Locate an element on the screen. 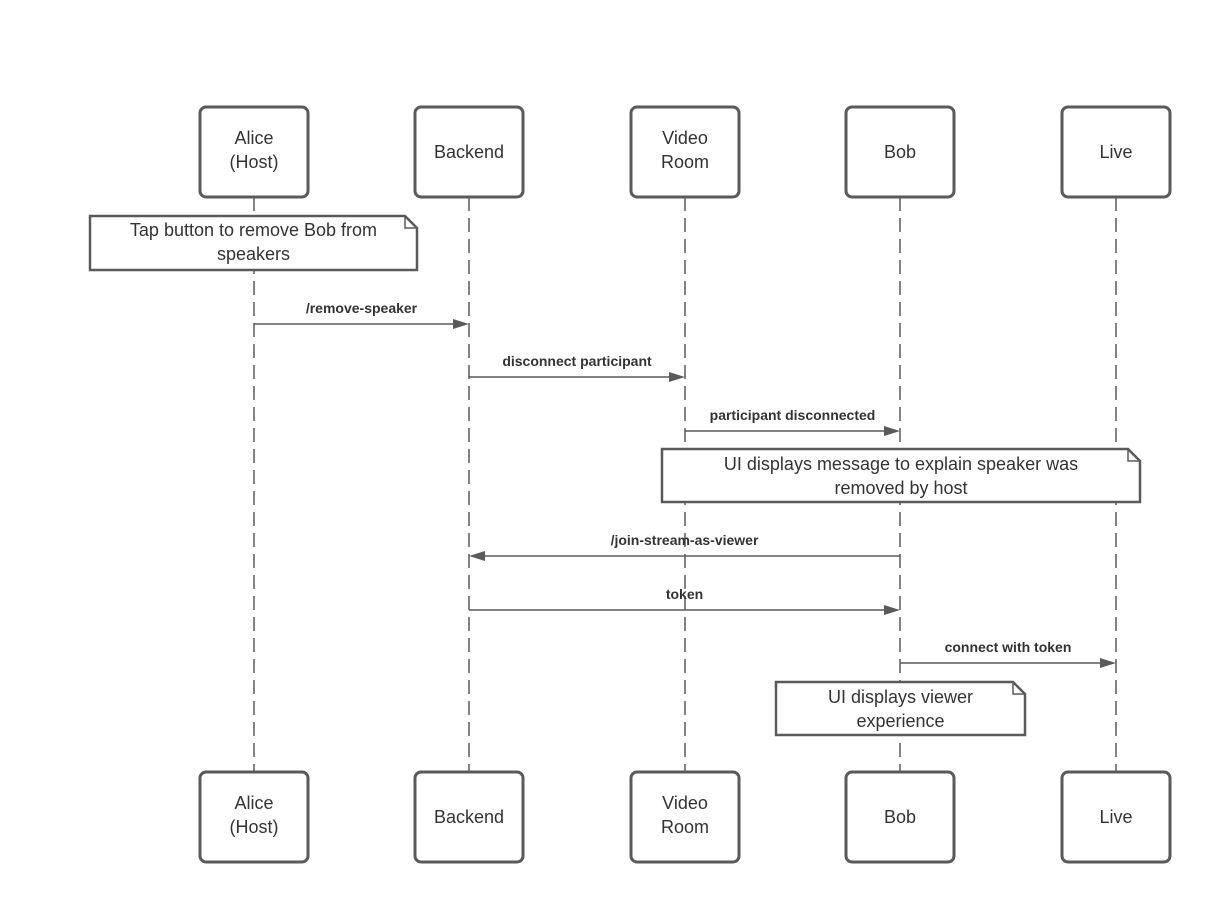  note-text: UI displays viewer is located at coordinates (900, 697).